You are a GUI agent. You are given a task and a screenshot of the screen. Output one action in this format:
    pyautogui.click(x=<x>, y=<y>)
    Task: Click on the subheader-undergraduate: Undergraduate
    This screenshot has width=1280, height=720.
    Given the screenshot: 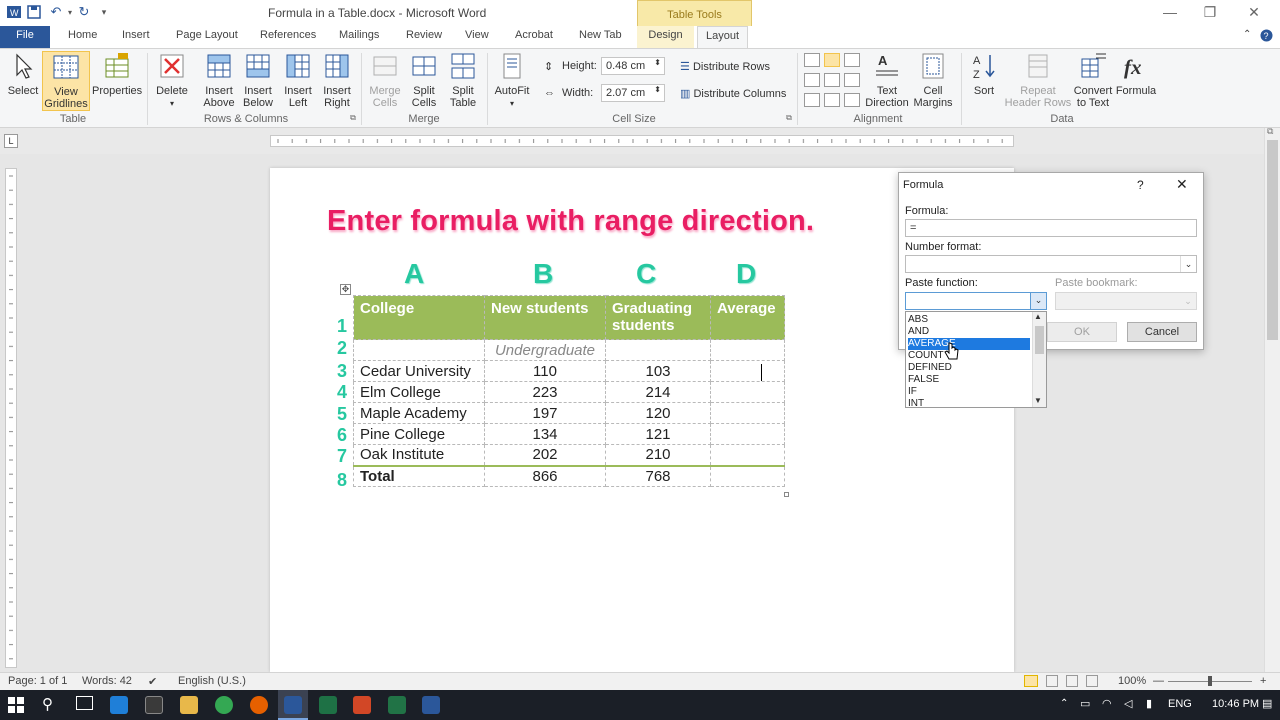 What is the action you would take?
    pyautogui.click(x=545, y=350)
    